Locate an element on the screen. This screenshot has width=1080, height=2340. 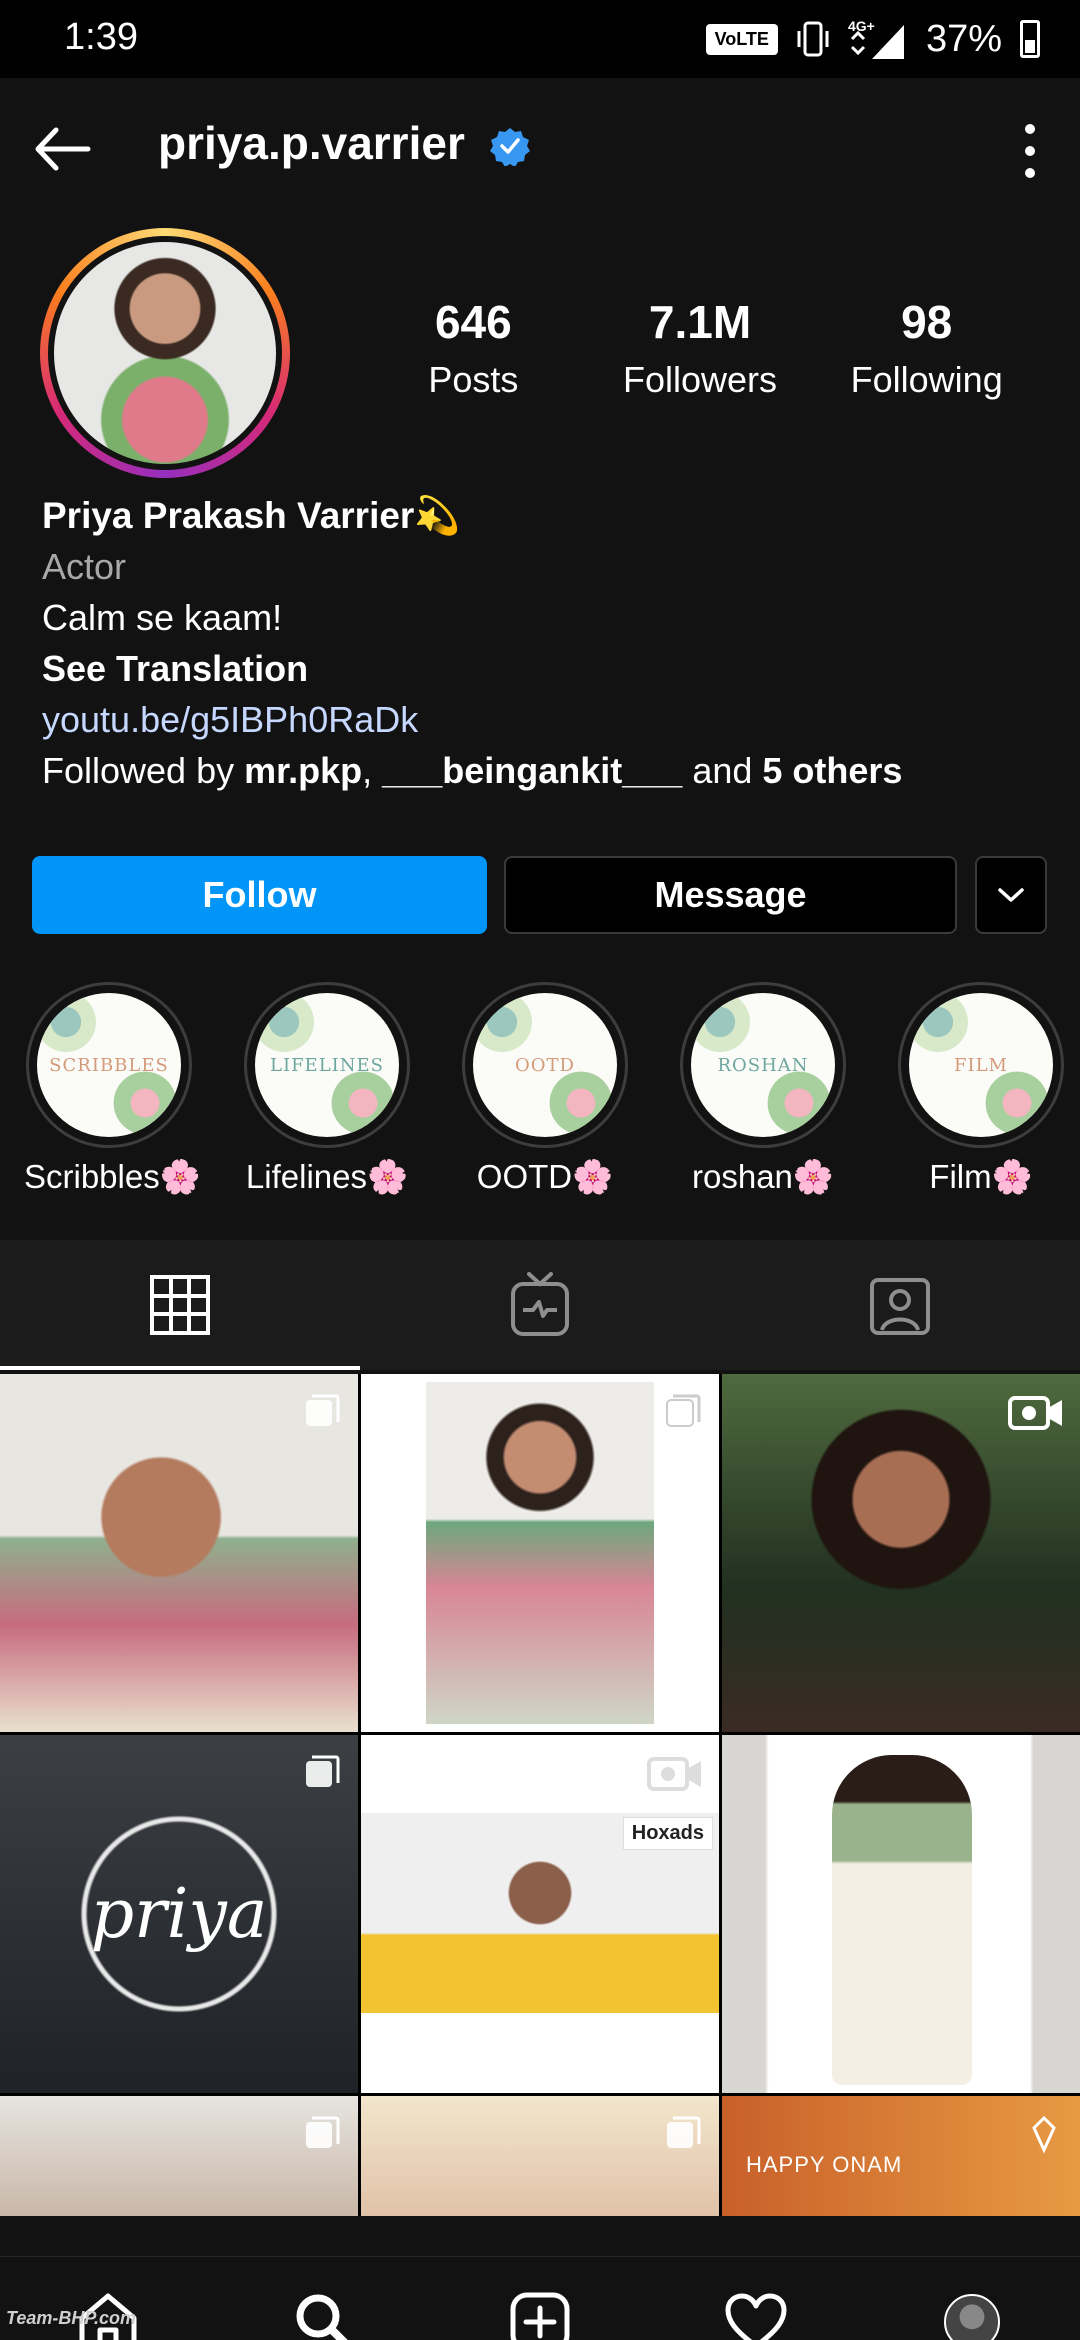
stat-posts: 646 Posts is located at coordinates (473, 348).